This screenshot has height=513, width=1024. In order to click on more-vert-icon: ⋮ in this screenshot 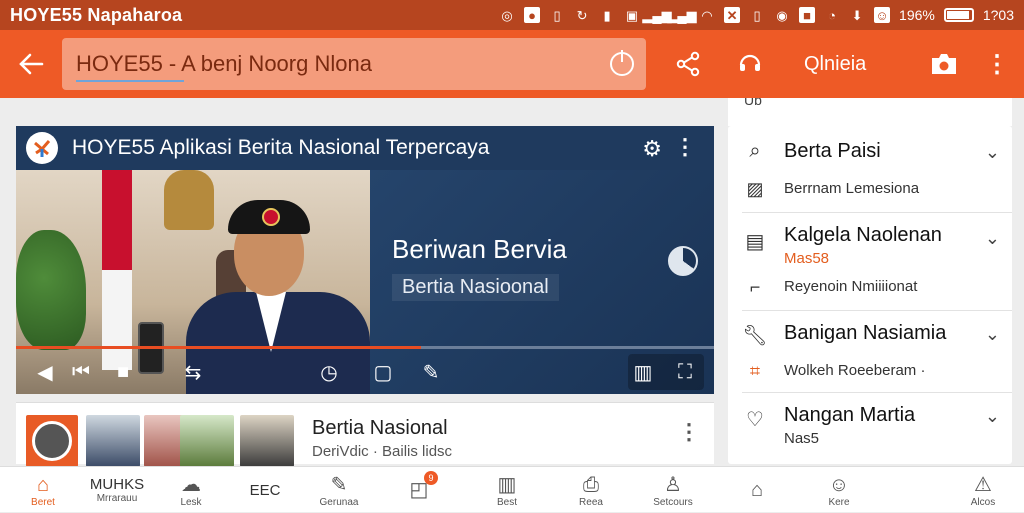, I will do `click(997, 64)`.